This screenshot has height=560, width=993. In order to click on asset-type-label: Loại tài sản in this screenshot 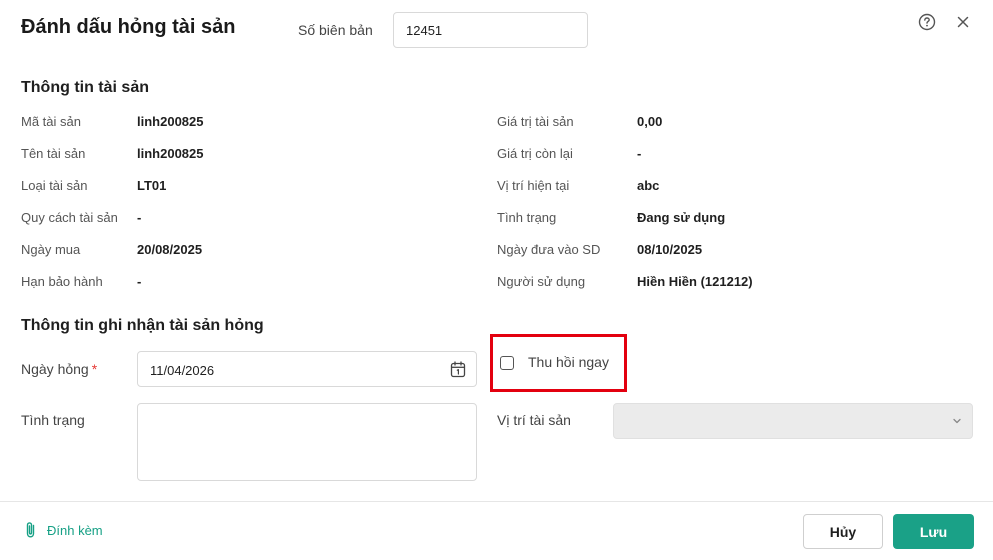, I will do `click(54, 185)`.